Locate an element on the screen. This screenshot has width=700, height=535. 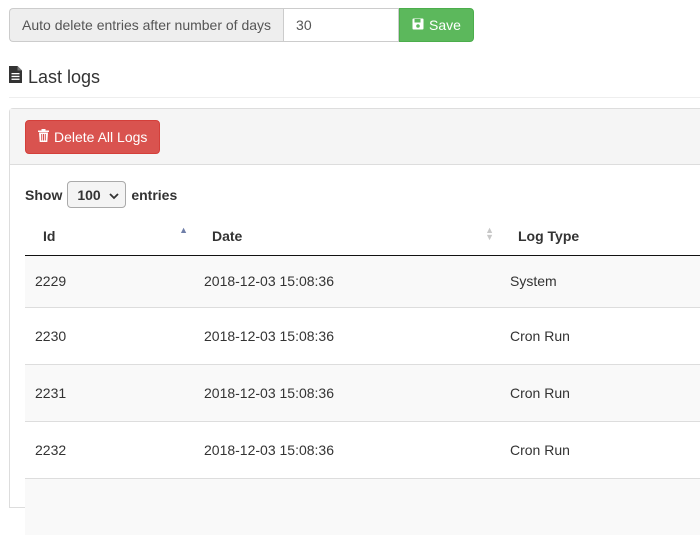
delete-all-logs-button: Delete All Logs is located at coordinates (93, 137).